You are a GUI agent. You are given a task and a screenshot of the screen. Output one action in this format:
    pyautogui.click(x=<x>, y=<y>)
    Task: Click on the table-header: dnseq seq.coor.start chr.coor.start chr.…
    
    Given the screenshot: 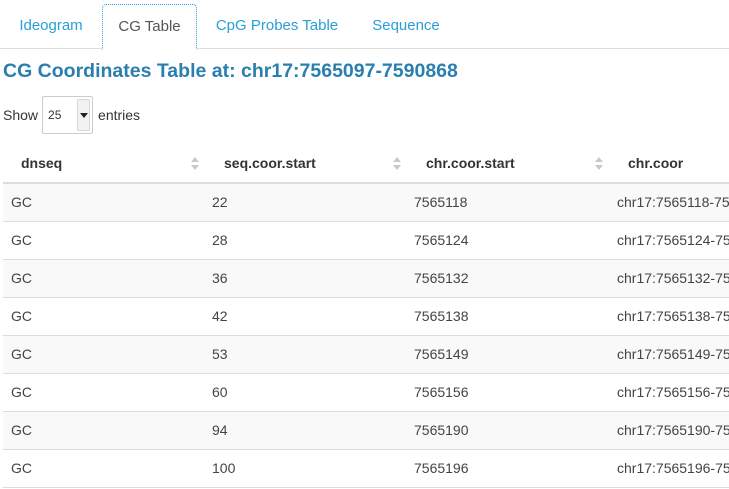 What is the action you would take?
    pyautogui.click(x=366, y=164)
    